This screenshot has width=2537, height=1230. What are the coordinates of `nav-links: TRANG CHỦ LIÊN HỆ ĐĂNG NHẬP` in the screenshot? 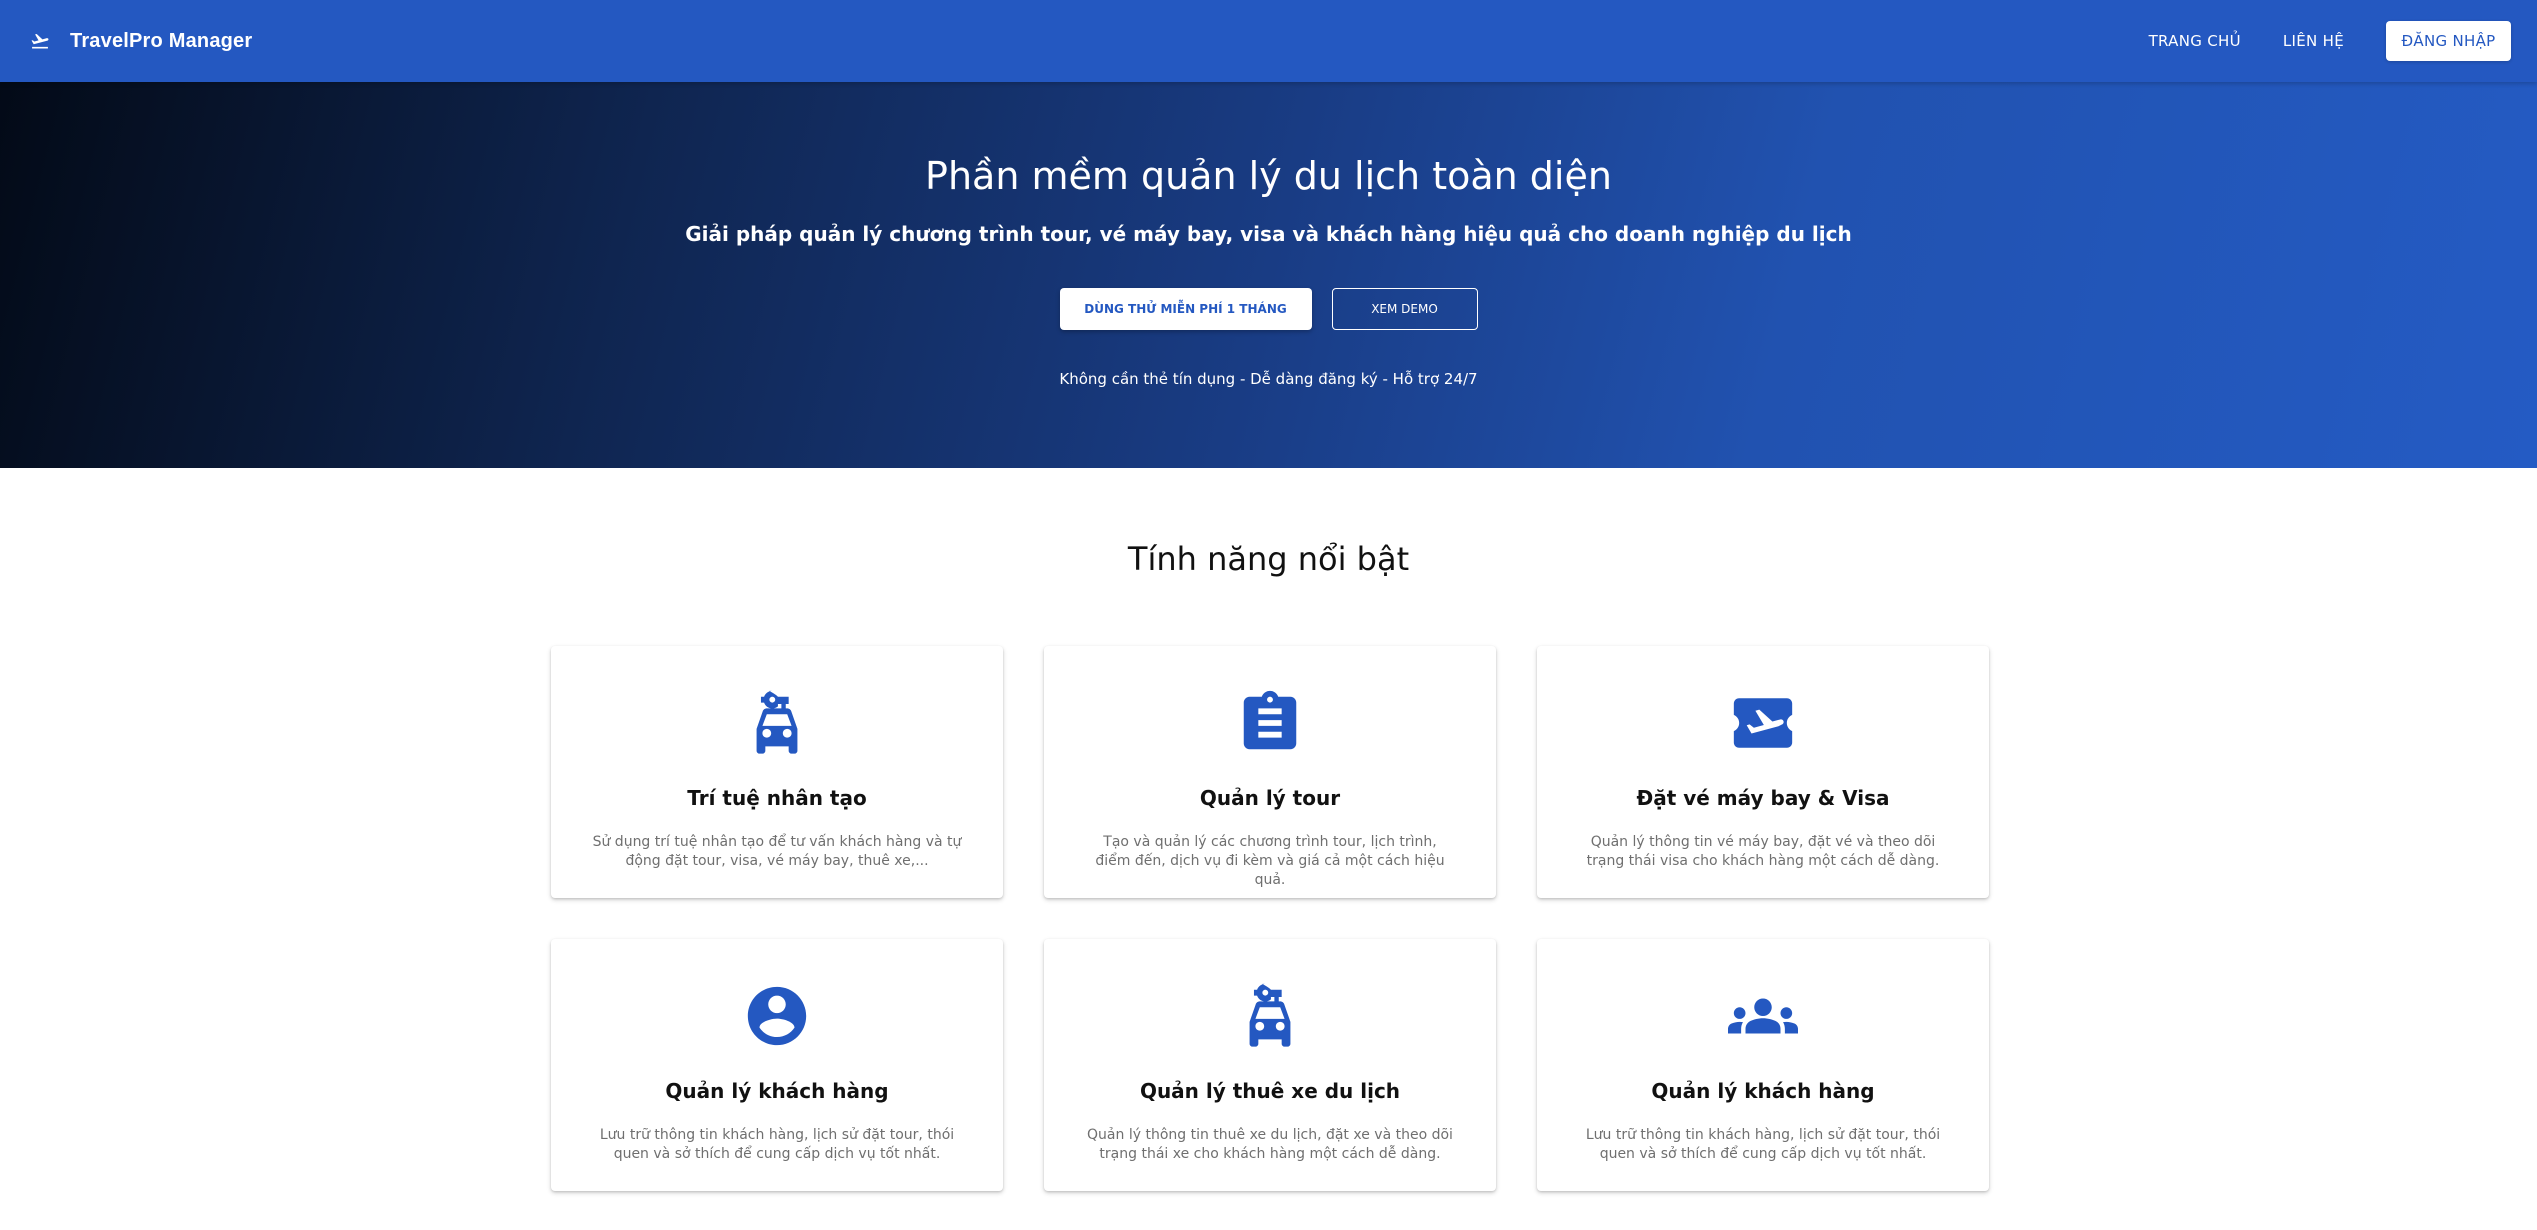 It's located at (2330, 41).